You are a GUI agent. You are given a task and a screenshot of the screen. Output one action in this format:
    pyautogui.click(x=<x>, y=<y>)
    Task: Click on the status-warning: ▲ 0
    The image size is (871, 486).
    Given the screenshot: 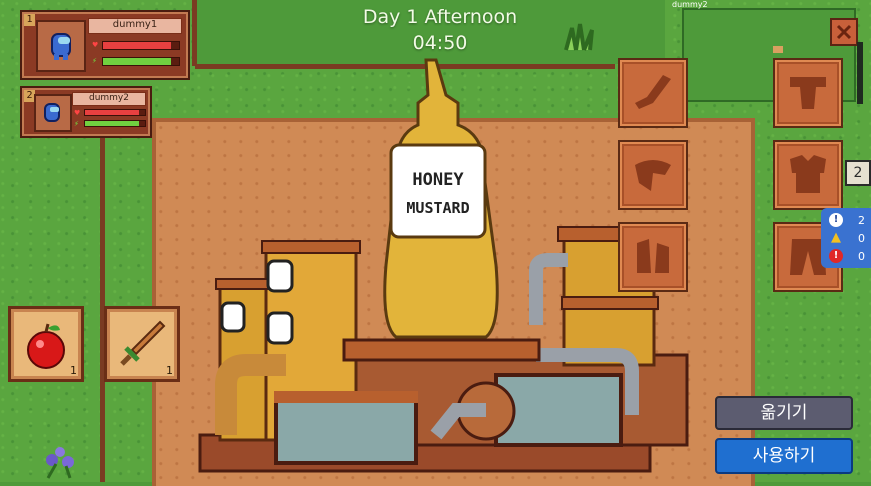 What is the action you would take?
    pyautogui.click(x=847, y=239)
    